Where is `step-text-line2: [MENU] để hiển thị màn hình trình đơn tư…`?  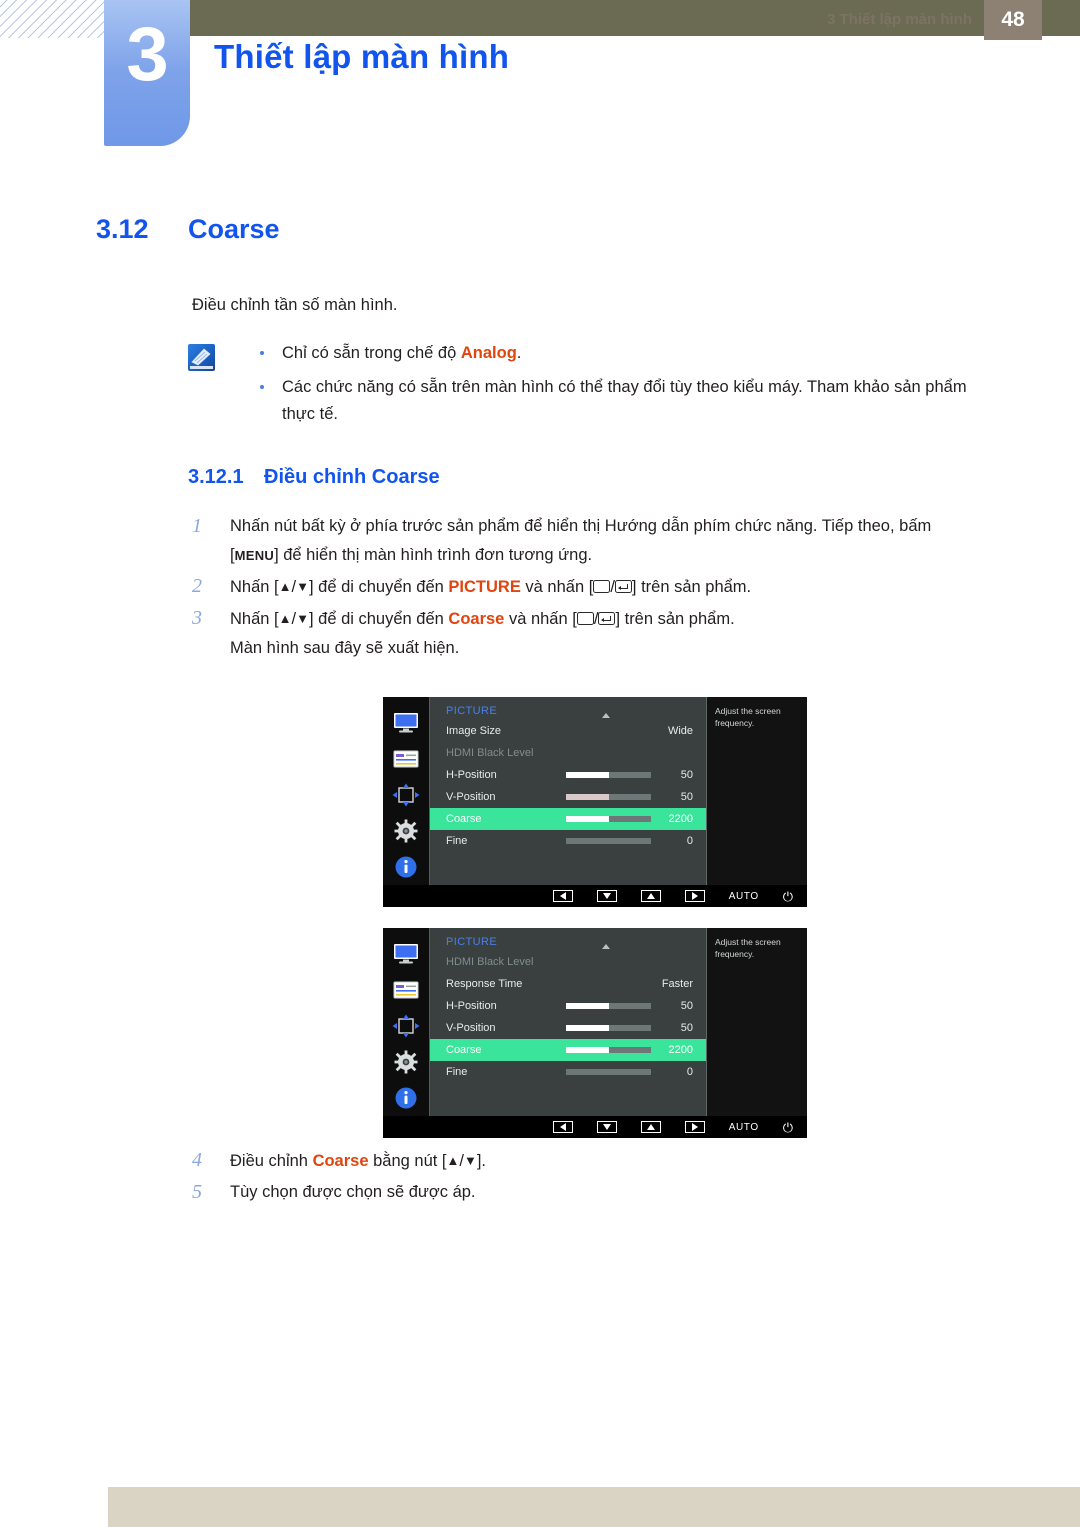 step-text-line2: [MENU] để hiển thị màn hình trình đơn tư… is located at coordinates (609, 555).